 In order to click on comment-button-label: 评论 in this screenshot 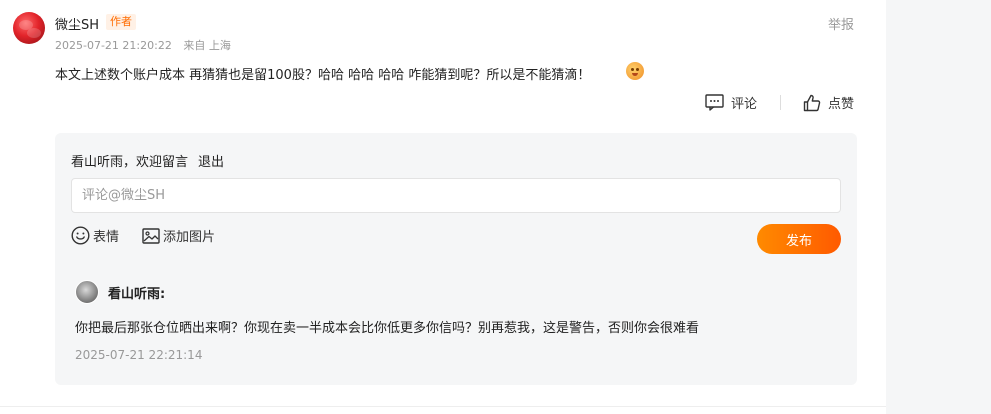, I will do `click(744, 104)`.